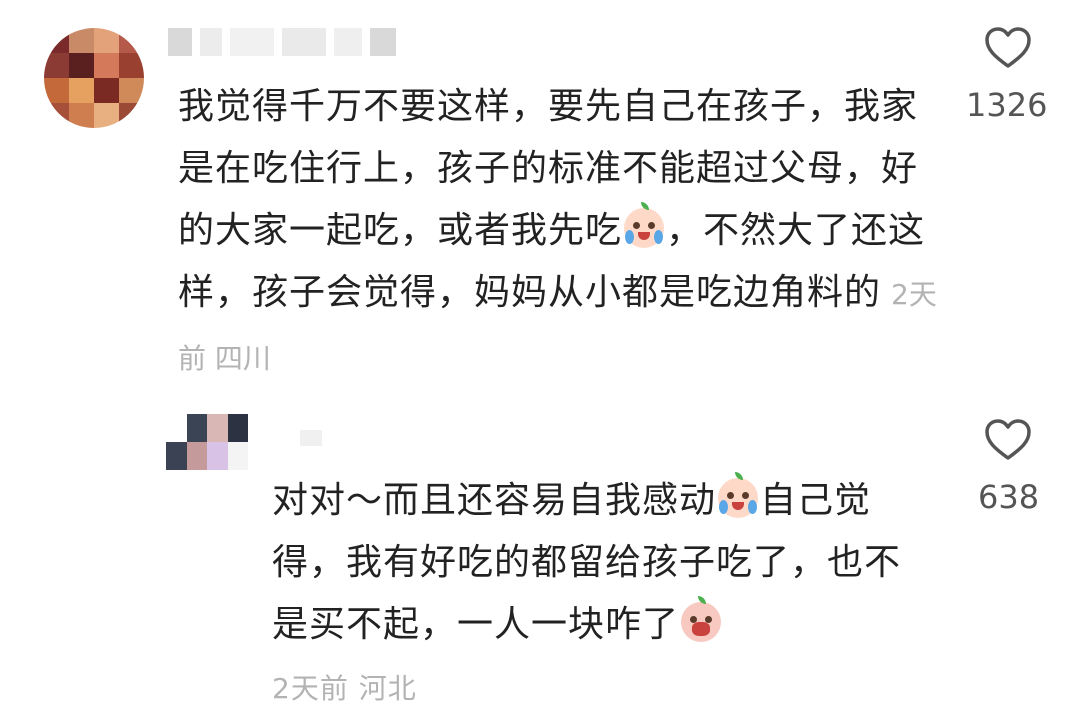 The width and height of the screenshot is (1080, 720). What do you see at coordinates (1007, 105) in the screenshot?
I see `main-like-count: 1326` at bounding box center [1007, 105].